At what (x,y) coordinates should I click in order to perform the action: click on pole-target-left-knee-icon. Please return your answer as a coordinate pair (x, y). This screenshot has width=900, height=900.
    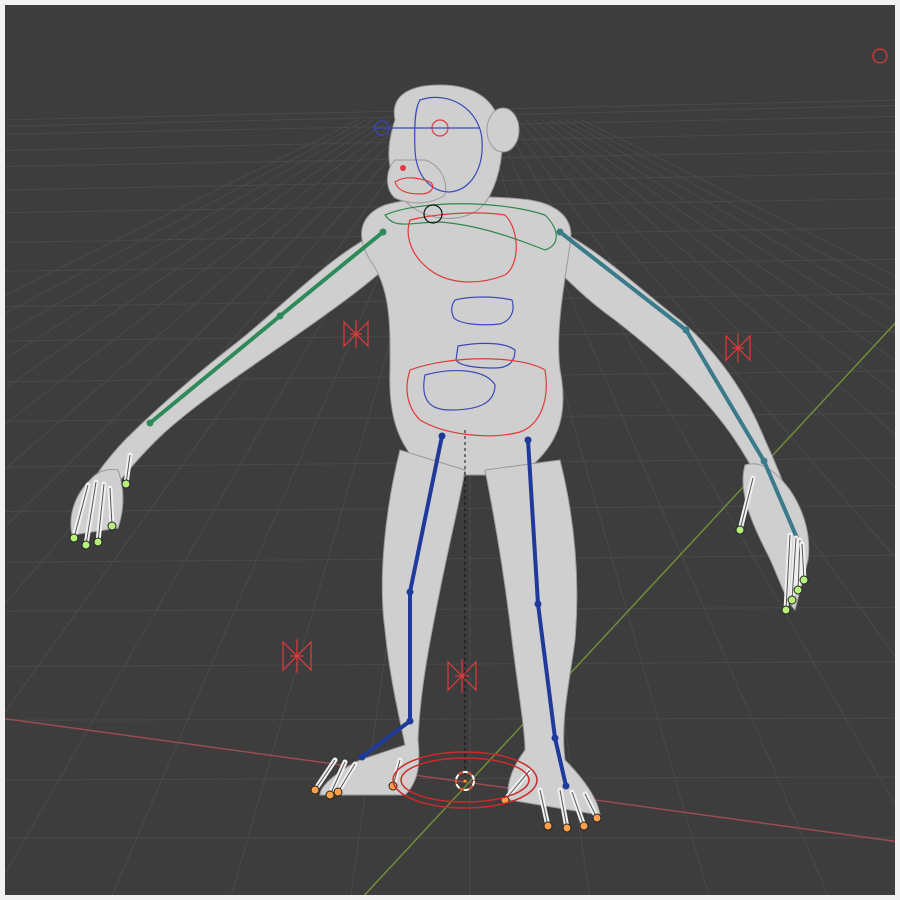
    Looking at the image, I should click on (297, 656).